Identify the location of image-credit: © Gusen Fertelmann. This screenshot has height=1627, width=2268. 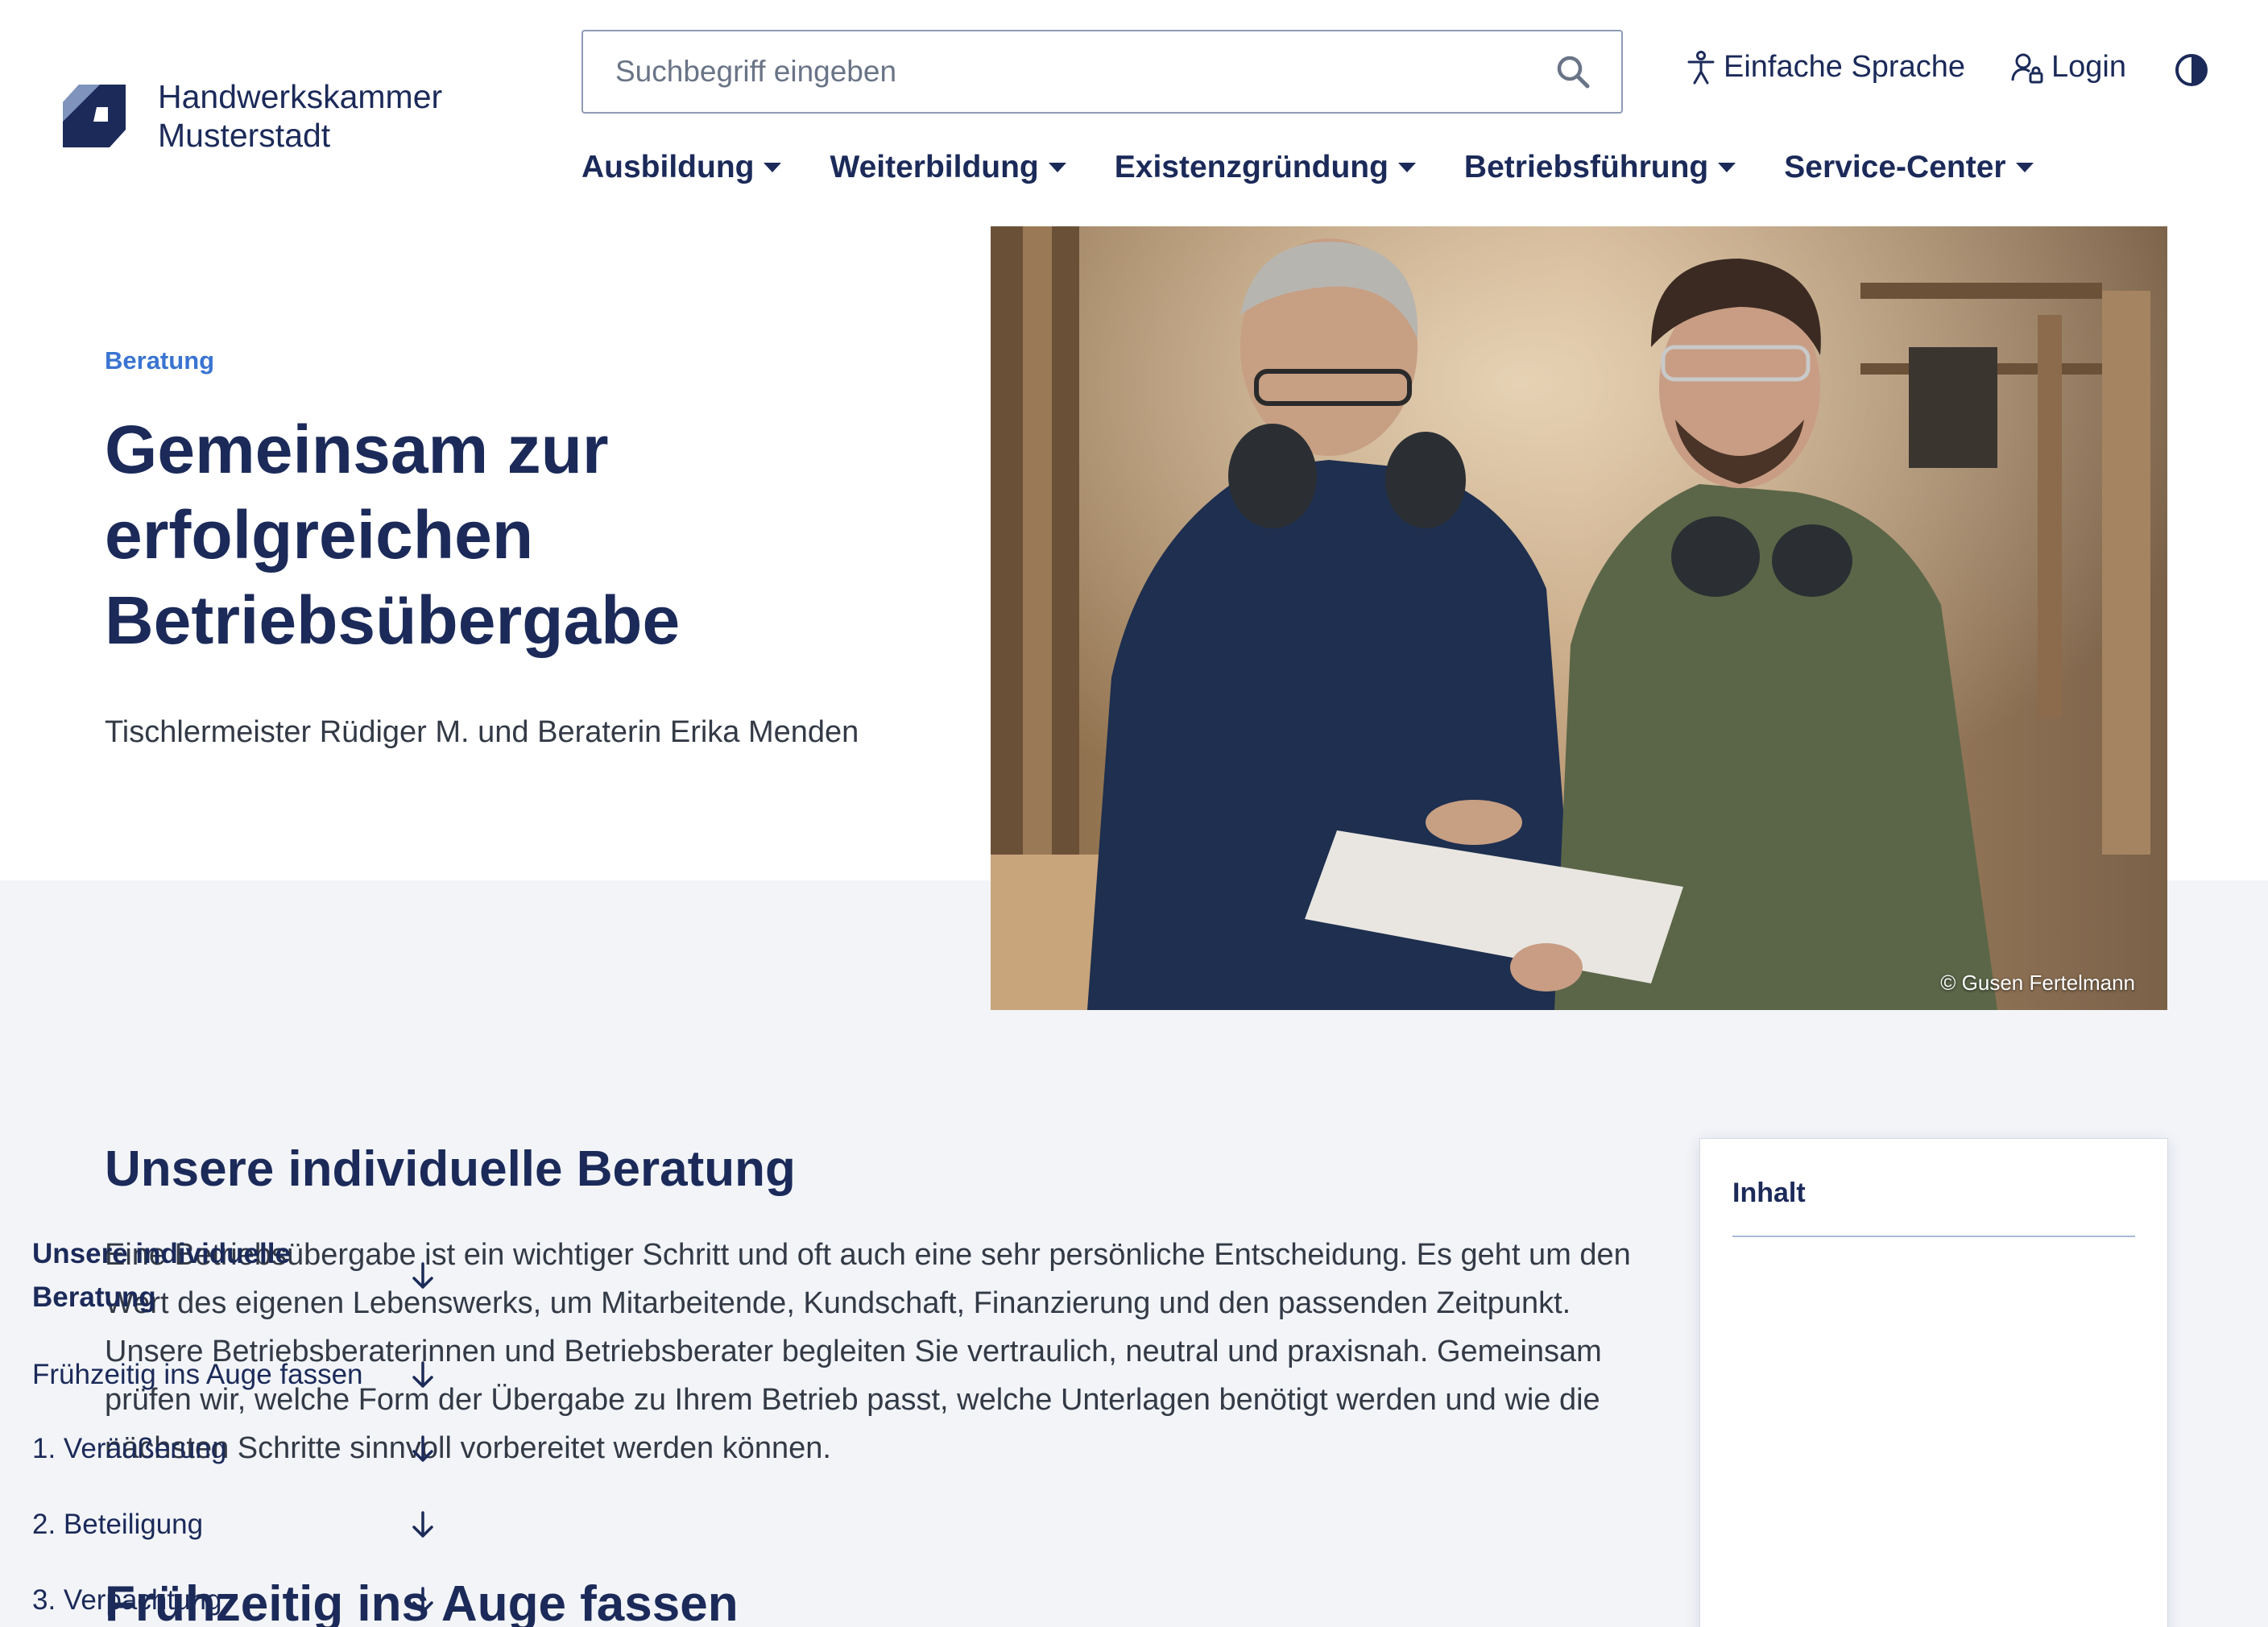
(2037, 983).